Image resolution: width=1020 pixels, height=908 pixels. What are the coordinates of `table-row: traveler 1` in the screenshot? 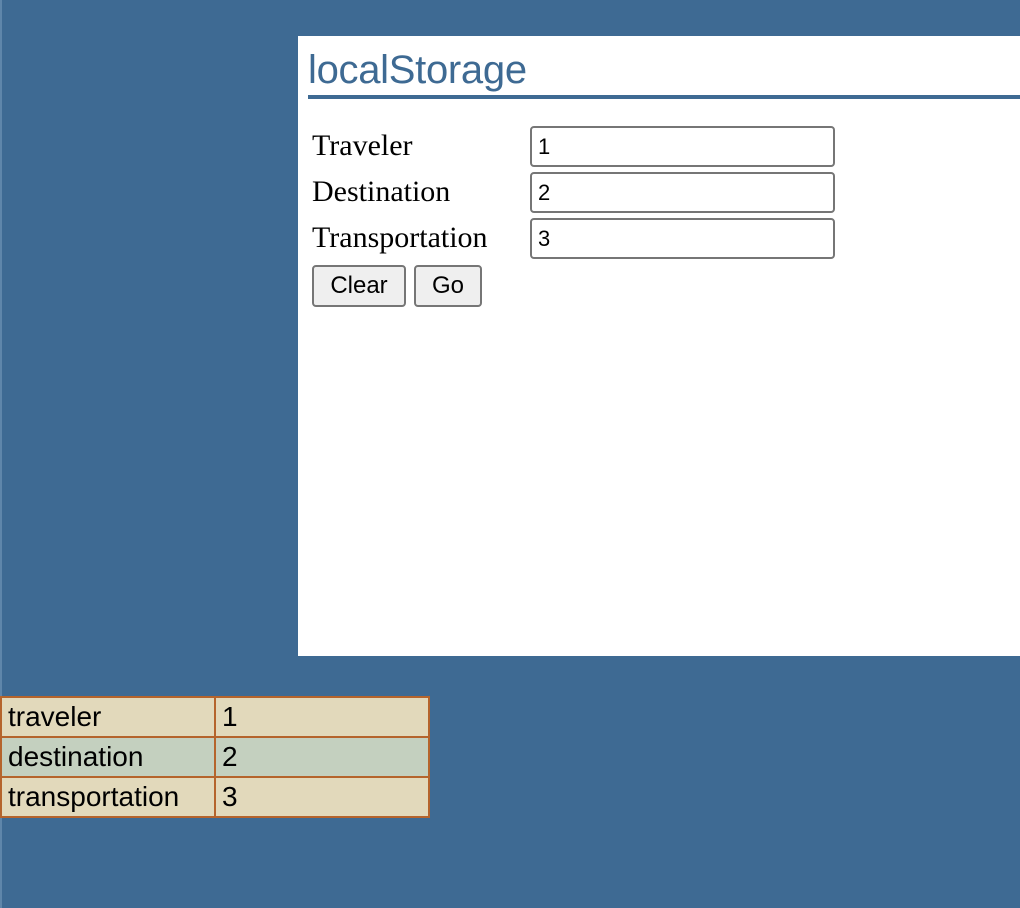 It's located at (215, 717).